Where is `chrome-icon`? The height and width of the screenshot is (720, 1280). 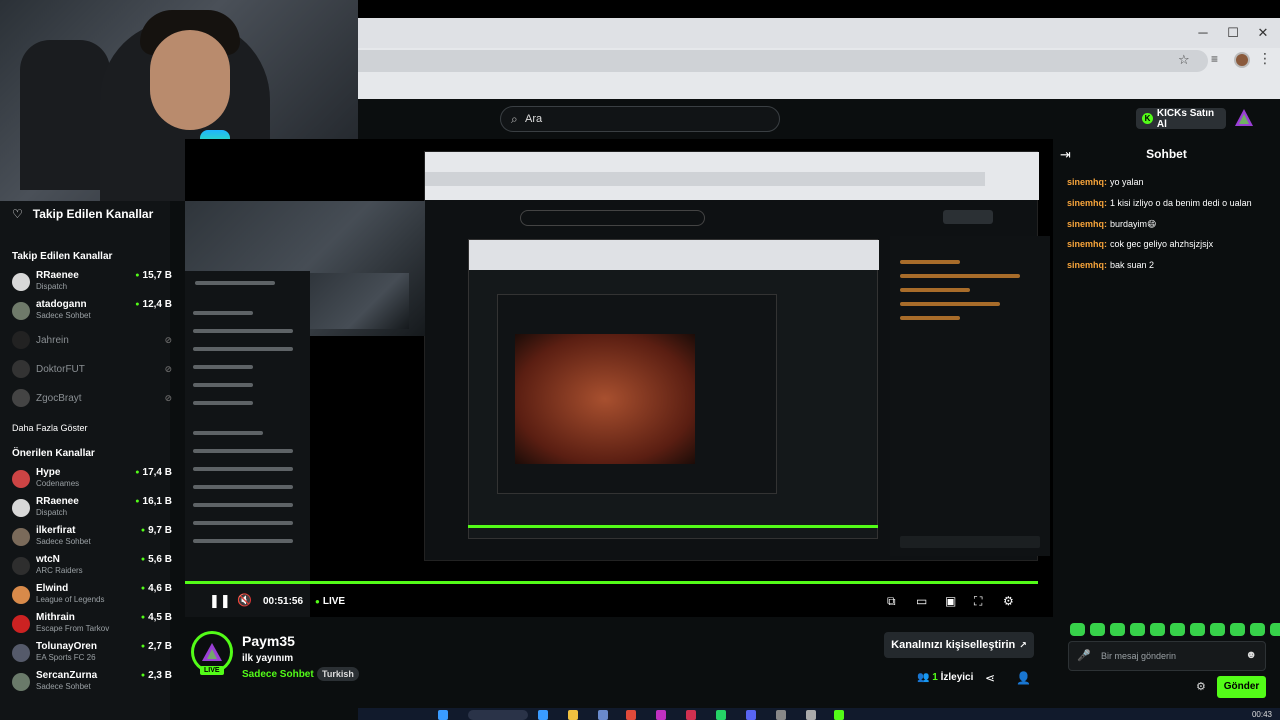 chrome-icon is located at coordinates (631, 715).